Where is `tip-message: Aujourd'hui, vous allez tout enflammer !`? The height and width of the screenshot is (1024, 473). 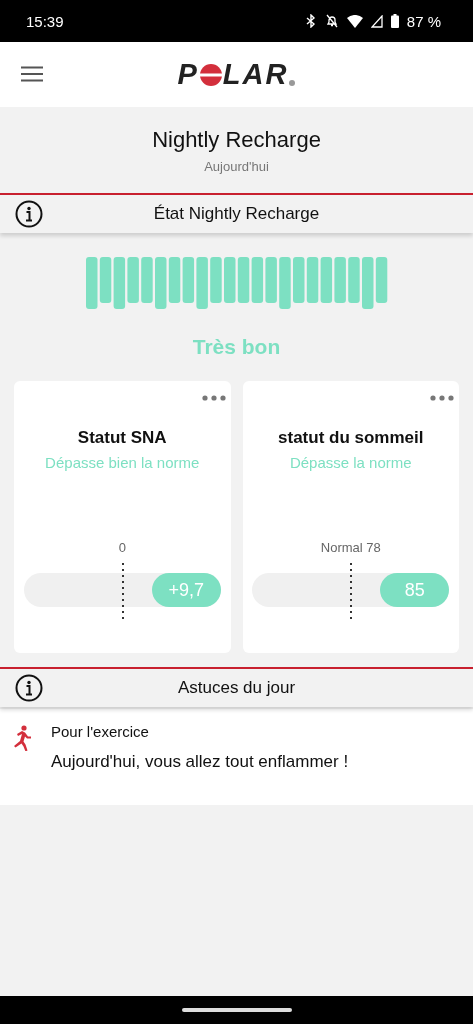 tip-message: Aujourd'hui, vous allez tout enflammer ! is located at coordinates (200, 762).